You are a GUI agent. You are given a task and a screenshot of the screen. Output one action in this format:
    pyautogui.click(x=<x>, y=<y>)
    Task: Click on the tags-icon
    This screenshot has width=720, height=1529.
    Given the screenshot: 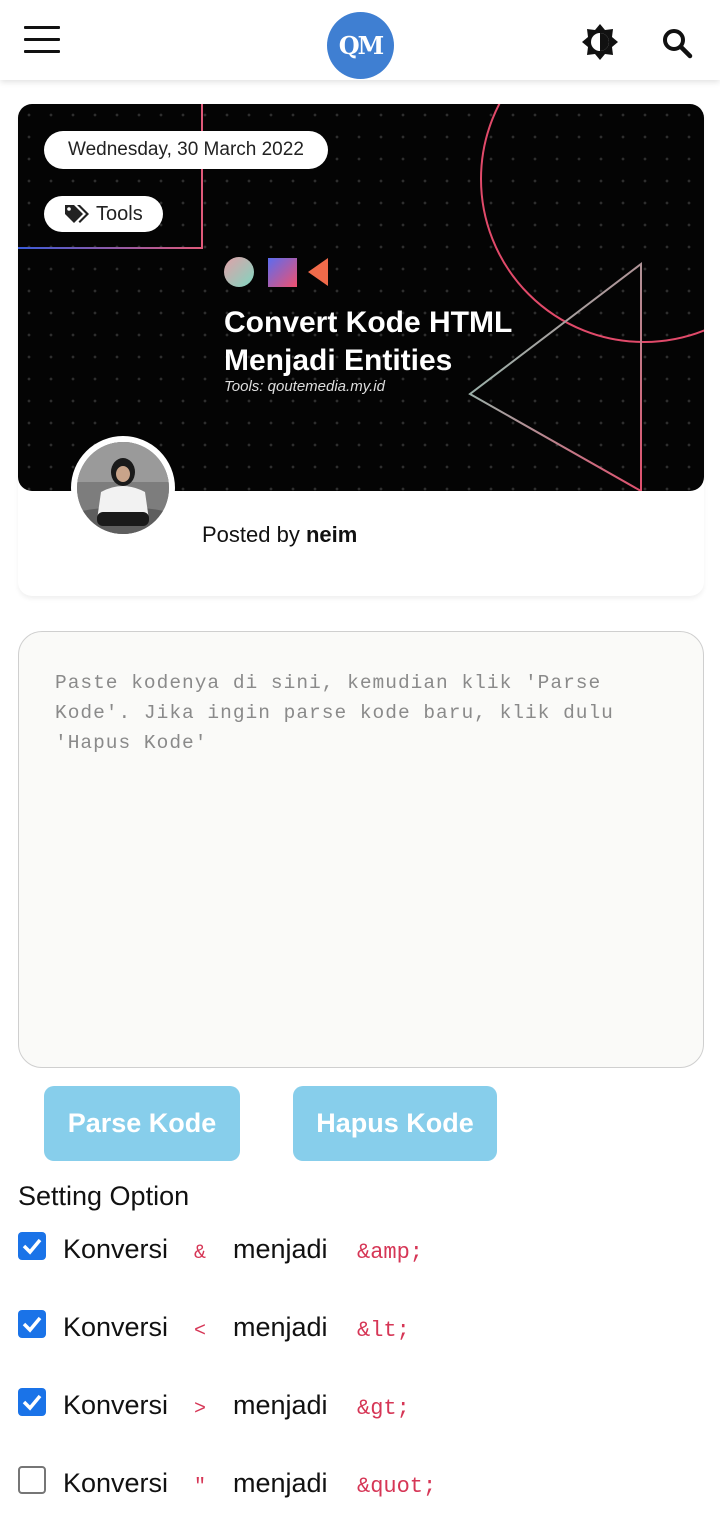 What is the action you would take?
    pyautogui.click(x=77, y=214)
    